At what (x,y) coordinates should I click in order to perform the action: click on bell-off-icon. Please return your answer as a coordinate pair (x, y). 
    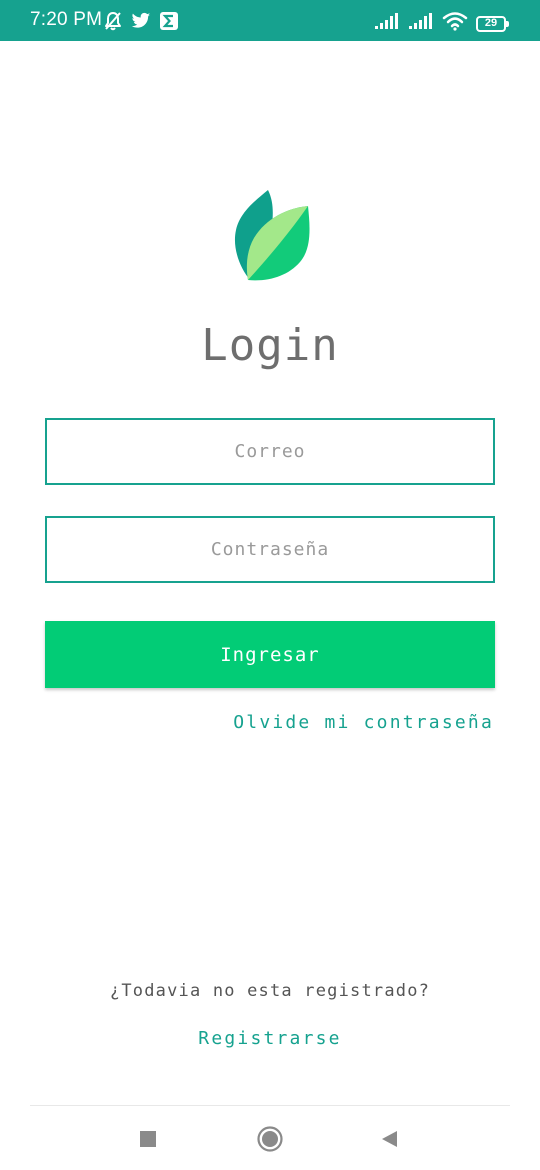
    Looking at the image, I should click on (113, 23).